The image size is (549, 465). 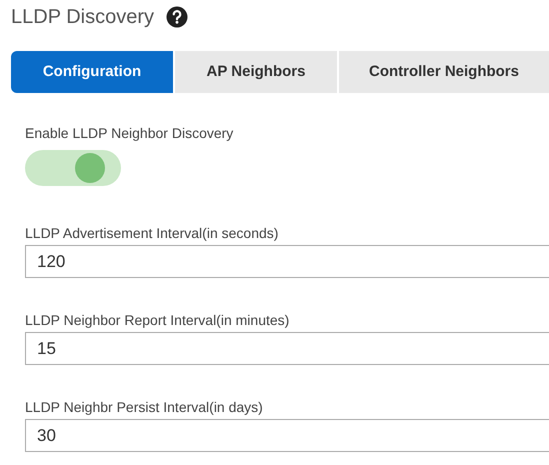 I want to click on input-field: 15, so click(x=287, y=348).